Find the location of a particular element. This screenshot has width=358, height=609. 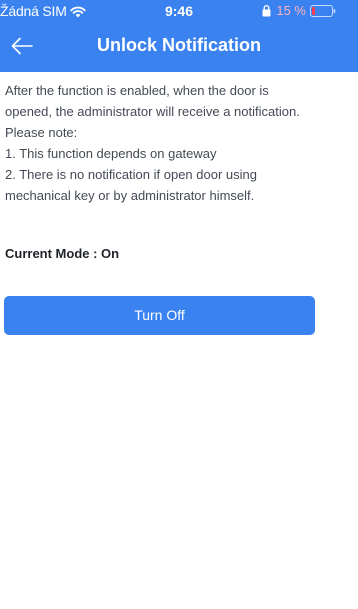

current-mode-label: Current Mode : On is located at coordinates (62, 253).